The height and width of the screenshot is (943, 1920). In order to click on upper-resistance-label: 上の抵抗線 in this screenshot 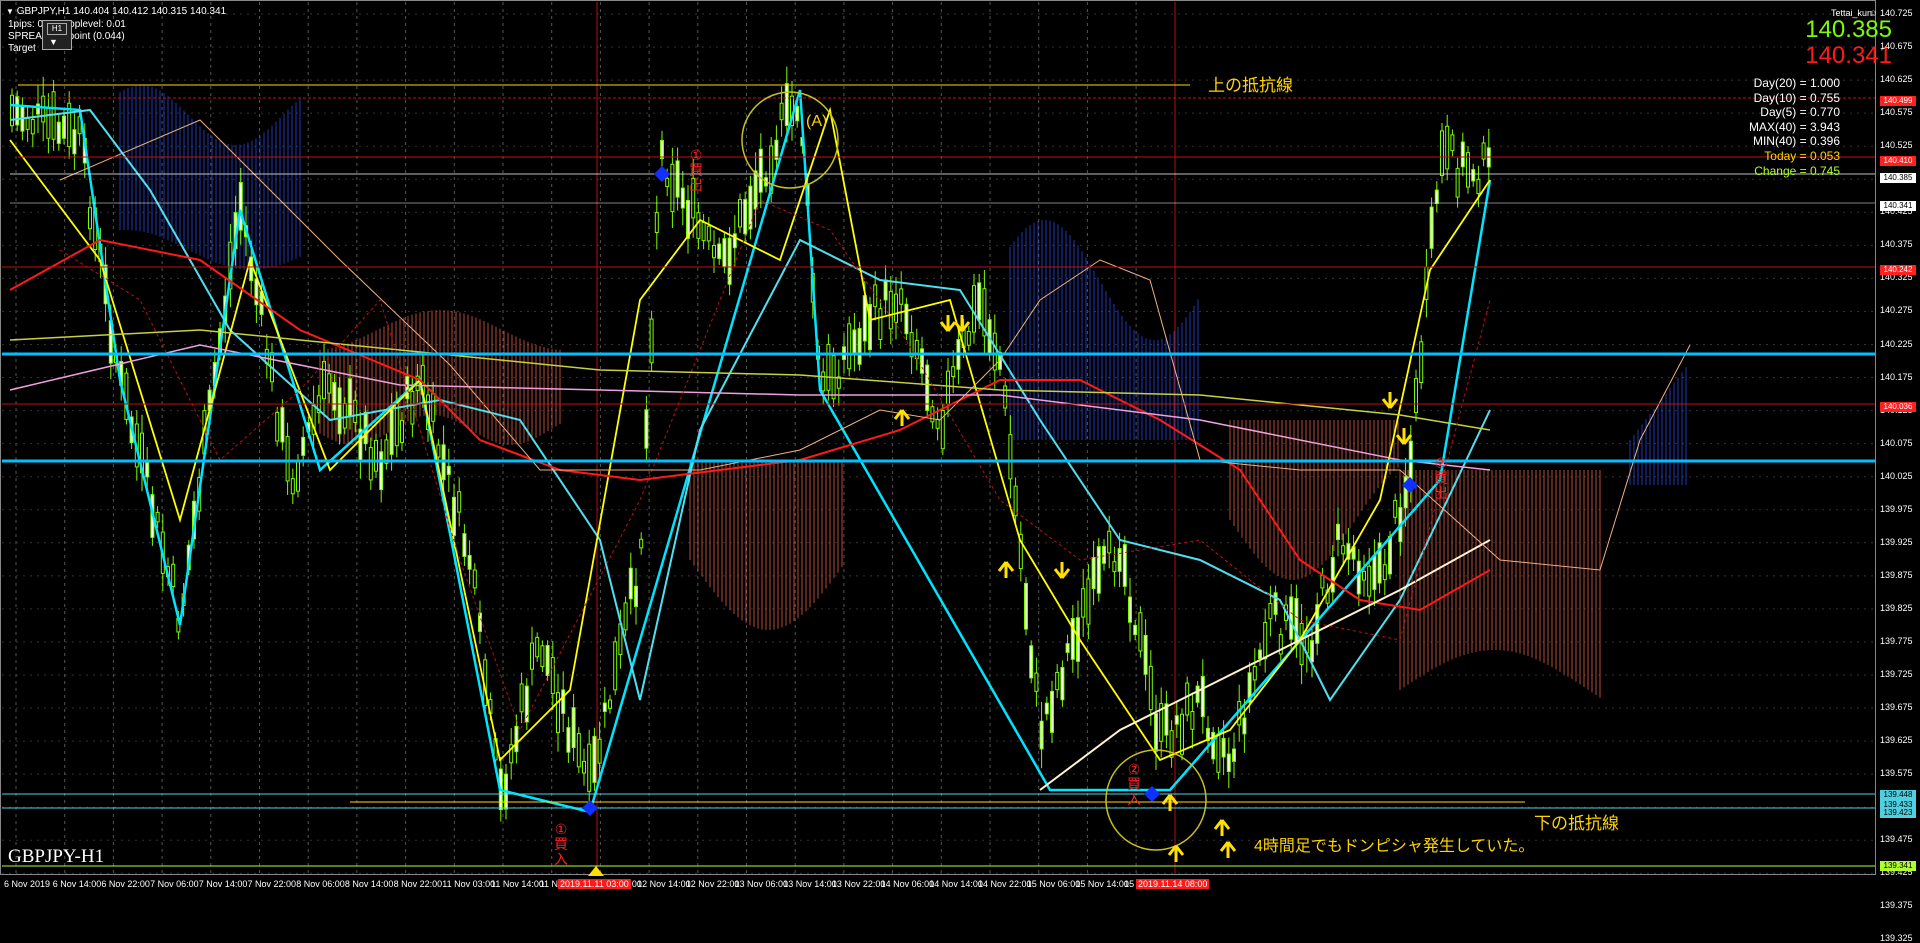, I will do `click(1250, 85)`.